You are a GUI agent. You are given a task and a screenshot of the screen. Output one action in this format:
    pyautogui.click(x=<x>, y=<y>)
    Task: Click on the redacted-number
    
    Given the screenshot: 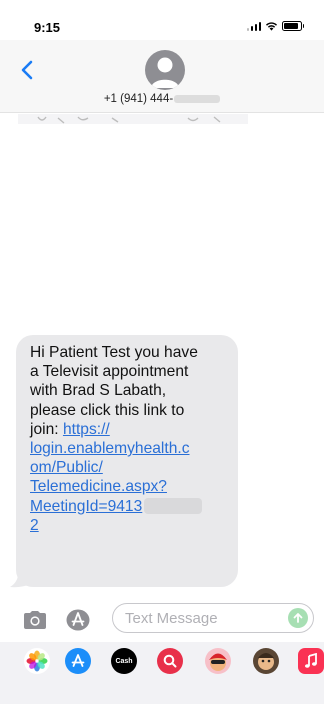 What is the action you would take?
    pyautogui.click(x=197, y=98)
    